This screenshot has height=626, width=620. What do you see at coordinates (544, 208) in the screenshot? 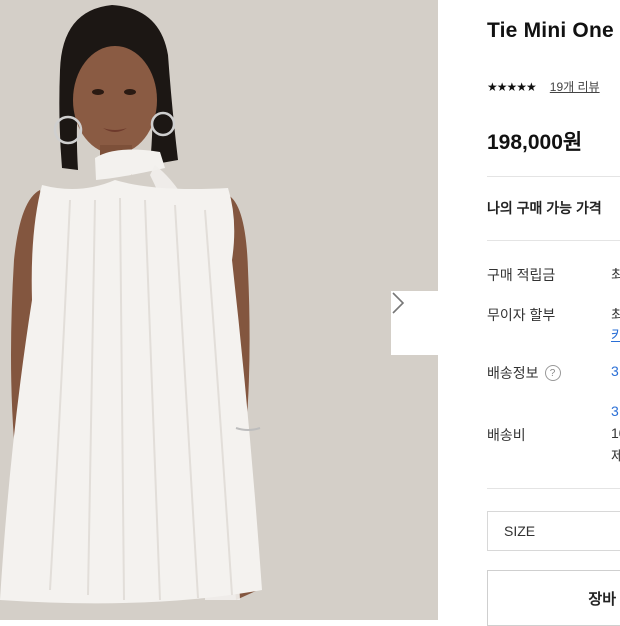
I see `available-price-label: 나의 구매 가능 가격` at bounding box center [544, 208].